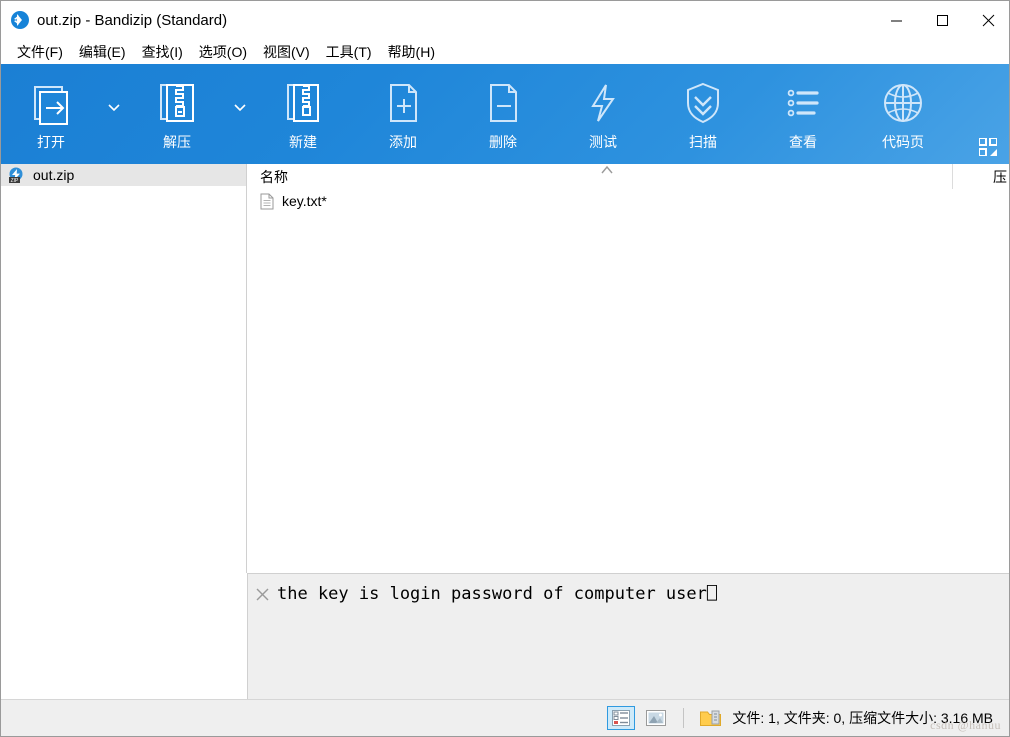  I want to click on toolbar-button-view: 查看, so click(803, 114).